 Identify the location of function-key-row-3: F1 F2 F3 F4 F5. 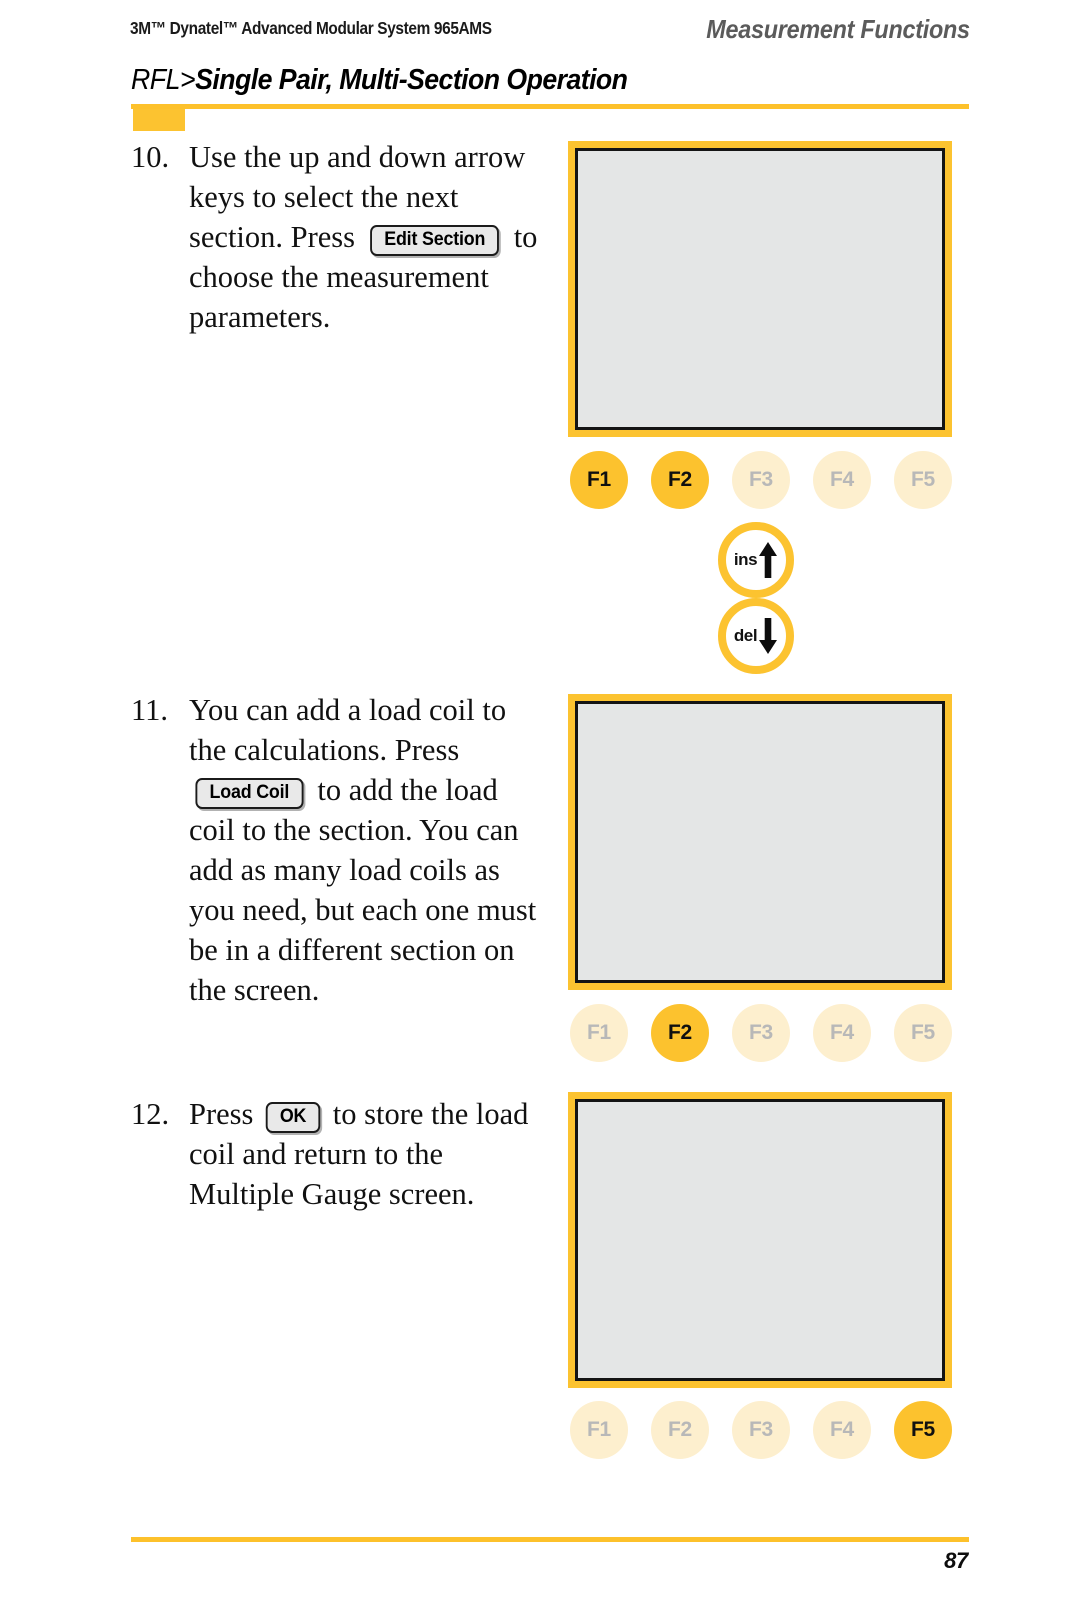
(761, 1430).